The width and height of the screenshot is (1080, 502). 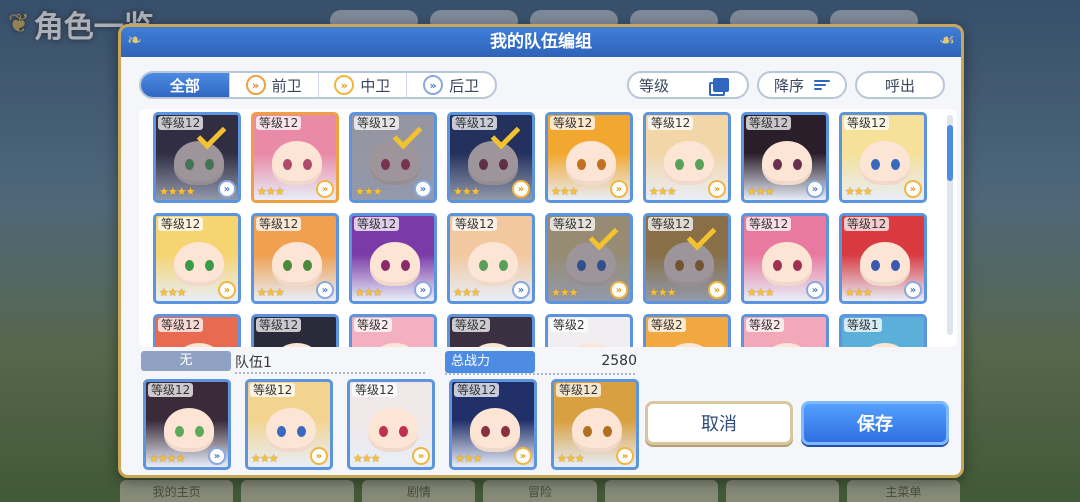 What do you see at coordinates (344, 85) in the screenshot?
I see `midline-icon: »` at bounding box center [344, 85].